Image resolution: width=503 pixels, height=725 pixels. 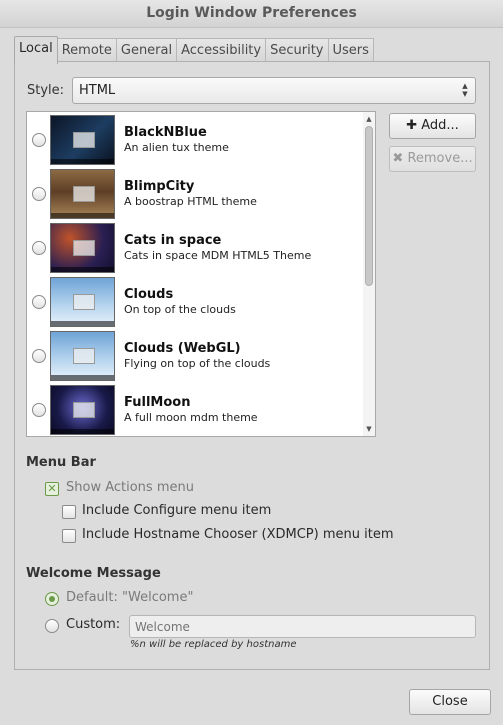 What do you see at coordinates (130, 597) in the screenshot?
I see `welcome-default-label: Default: "Welcome"` at bounding box center [130, 597].